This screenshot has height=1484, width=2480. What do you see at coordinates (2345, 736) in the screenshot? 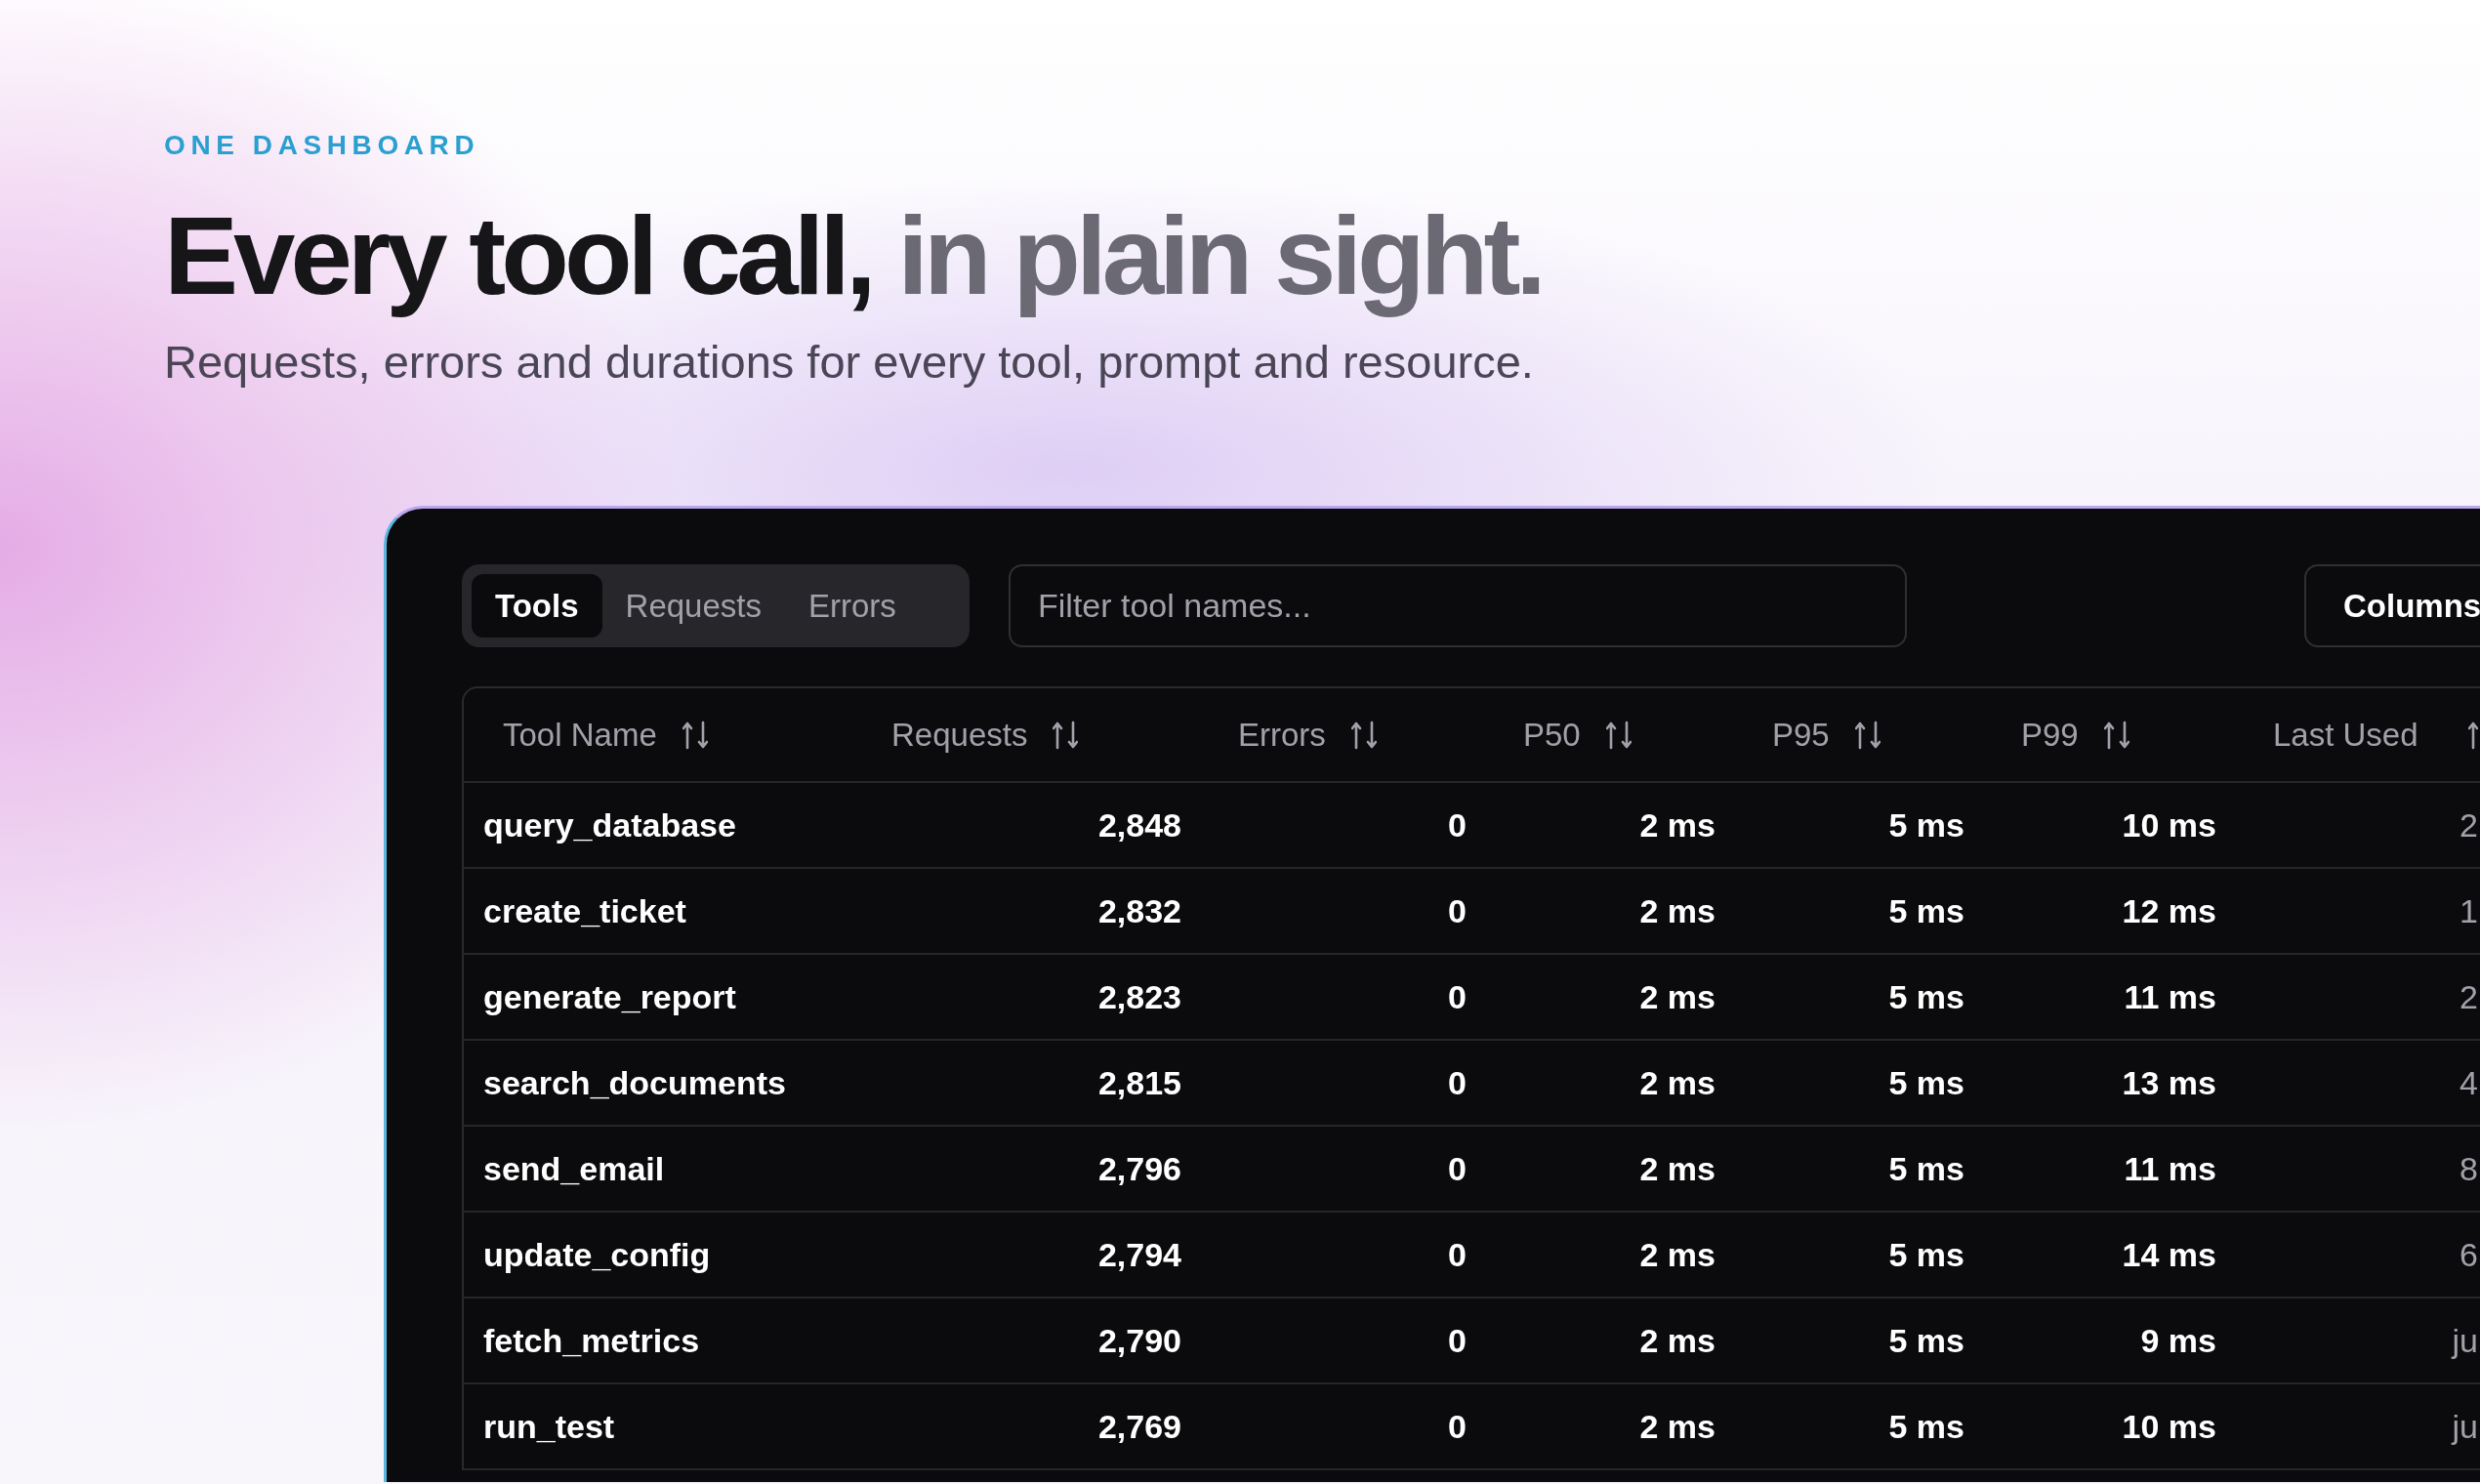
I see `column-header: Last Used` at bounding box center [2345, 736].